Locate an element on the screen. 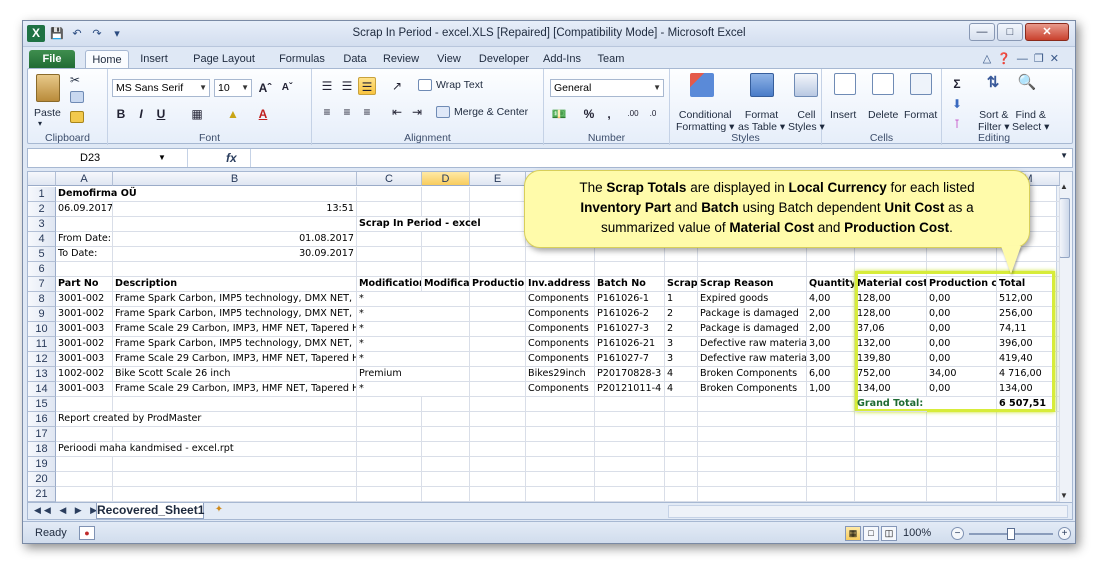 The width and height of the screenshot is (1098, 566). decrease-indent-icon: ⇤ is located at coordinates (397, 112).